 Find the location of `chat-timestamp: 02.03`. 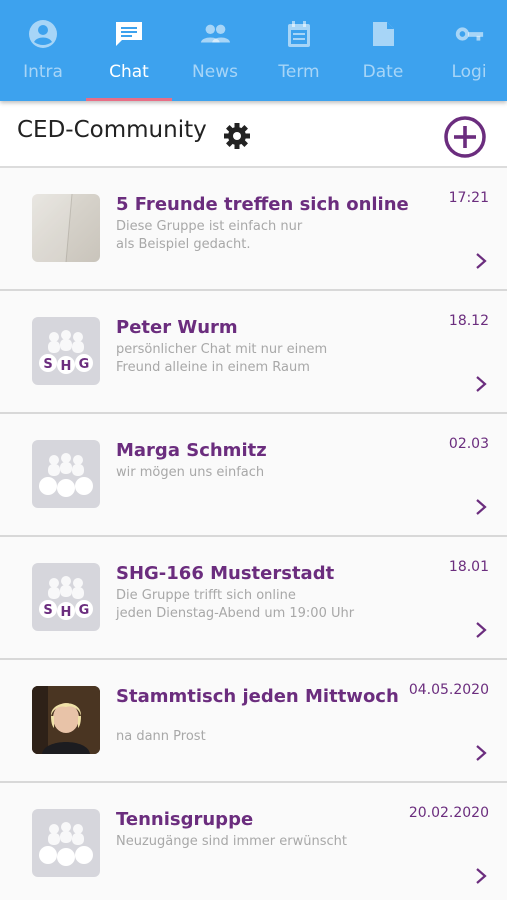

chat-timestamp: 02.03 is located at coordinates (468, 444).